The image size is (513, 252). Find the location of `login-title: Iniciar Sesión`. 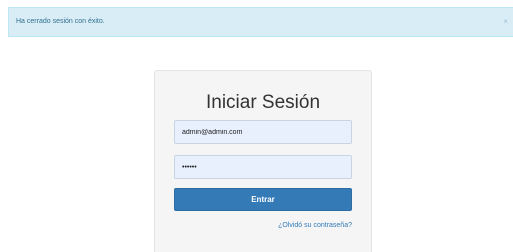

login-title: Iniciar Sesión is located at coordinates (263, 102).